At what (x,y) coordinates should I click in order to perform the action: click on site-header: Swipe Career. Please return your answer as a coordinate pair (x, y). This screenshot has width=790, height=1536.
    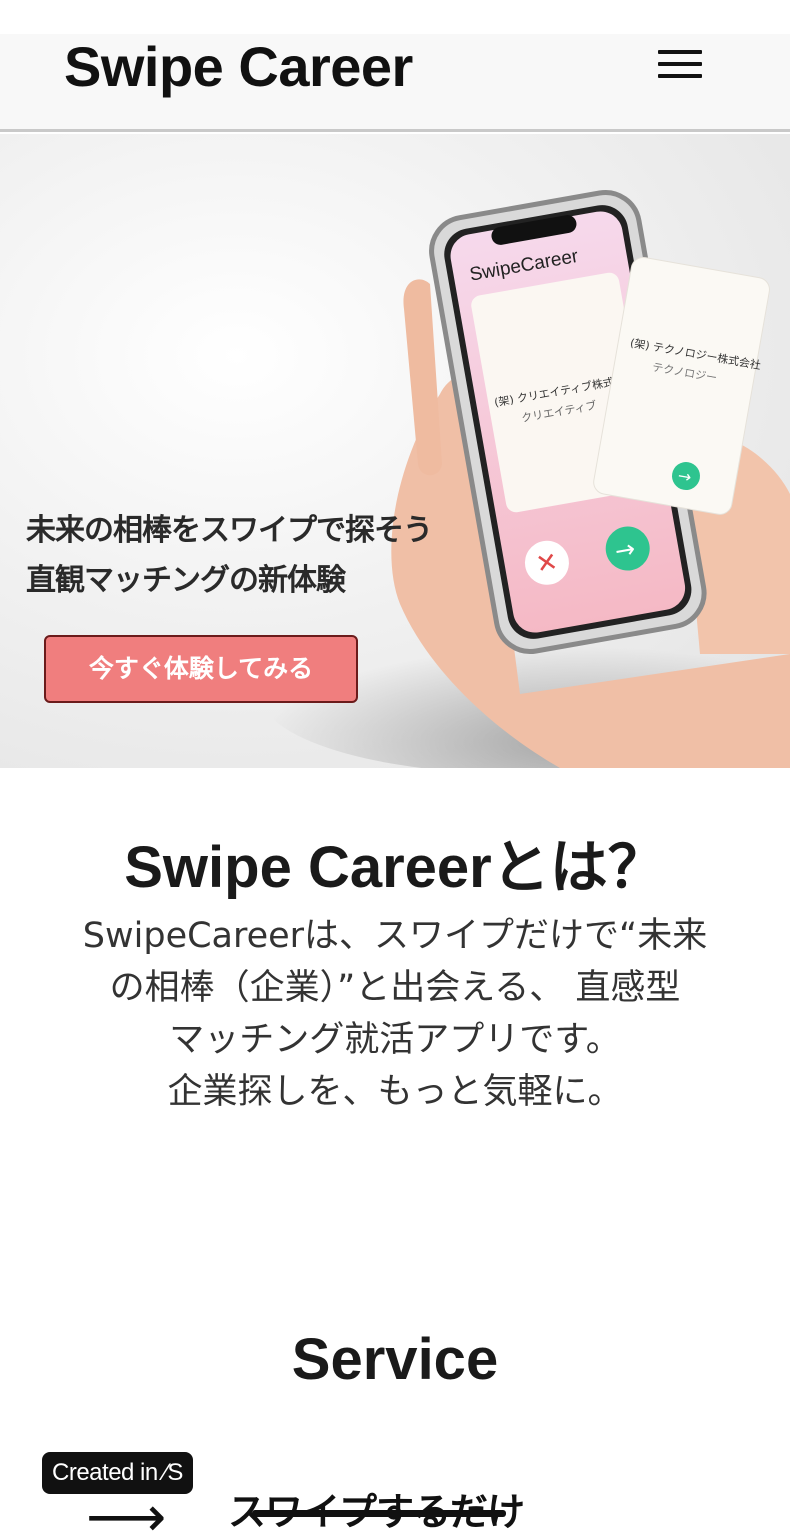
    Looking at the image, I should click on (395, 83).